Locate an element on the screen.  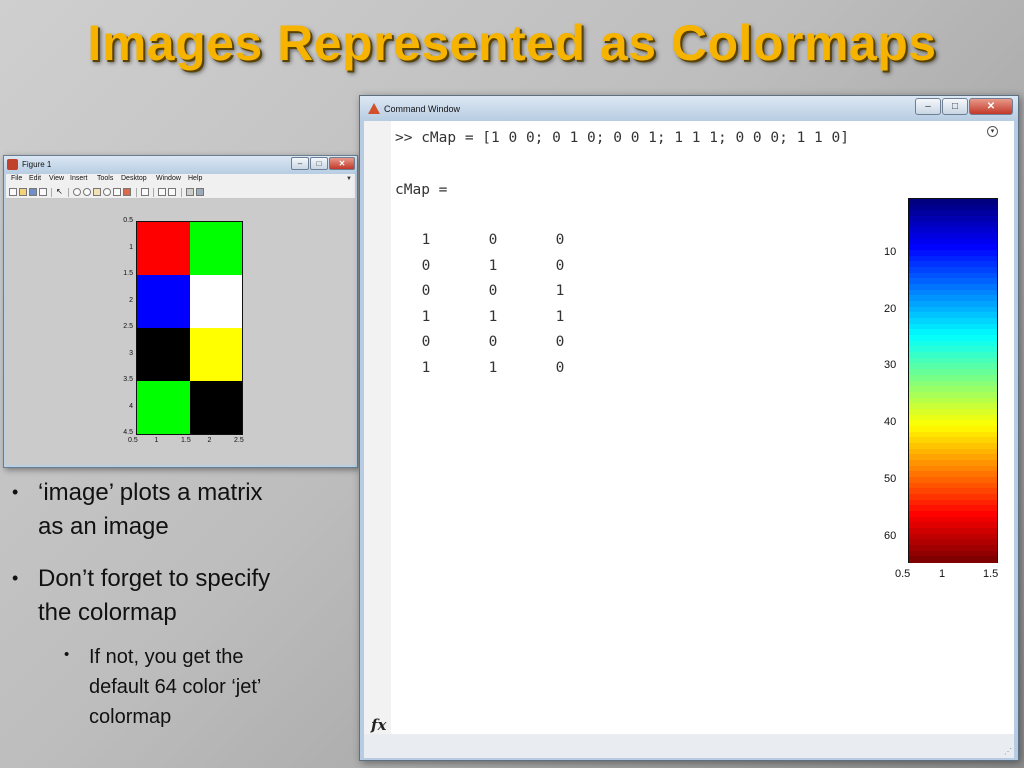
menu-help: Help is located at coordinates (195, 178).